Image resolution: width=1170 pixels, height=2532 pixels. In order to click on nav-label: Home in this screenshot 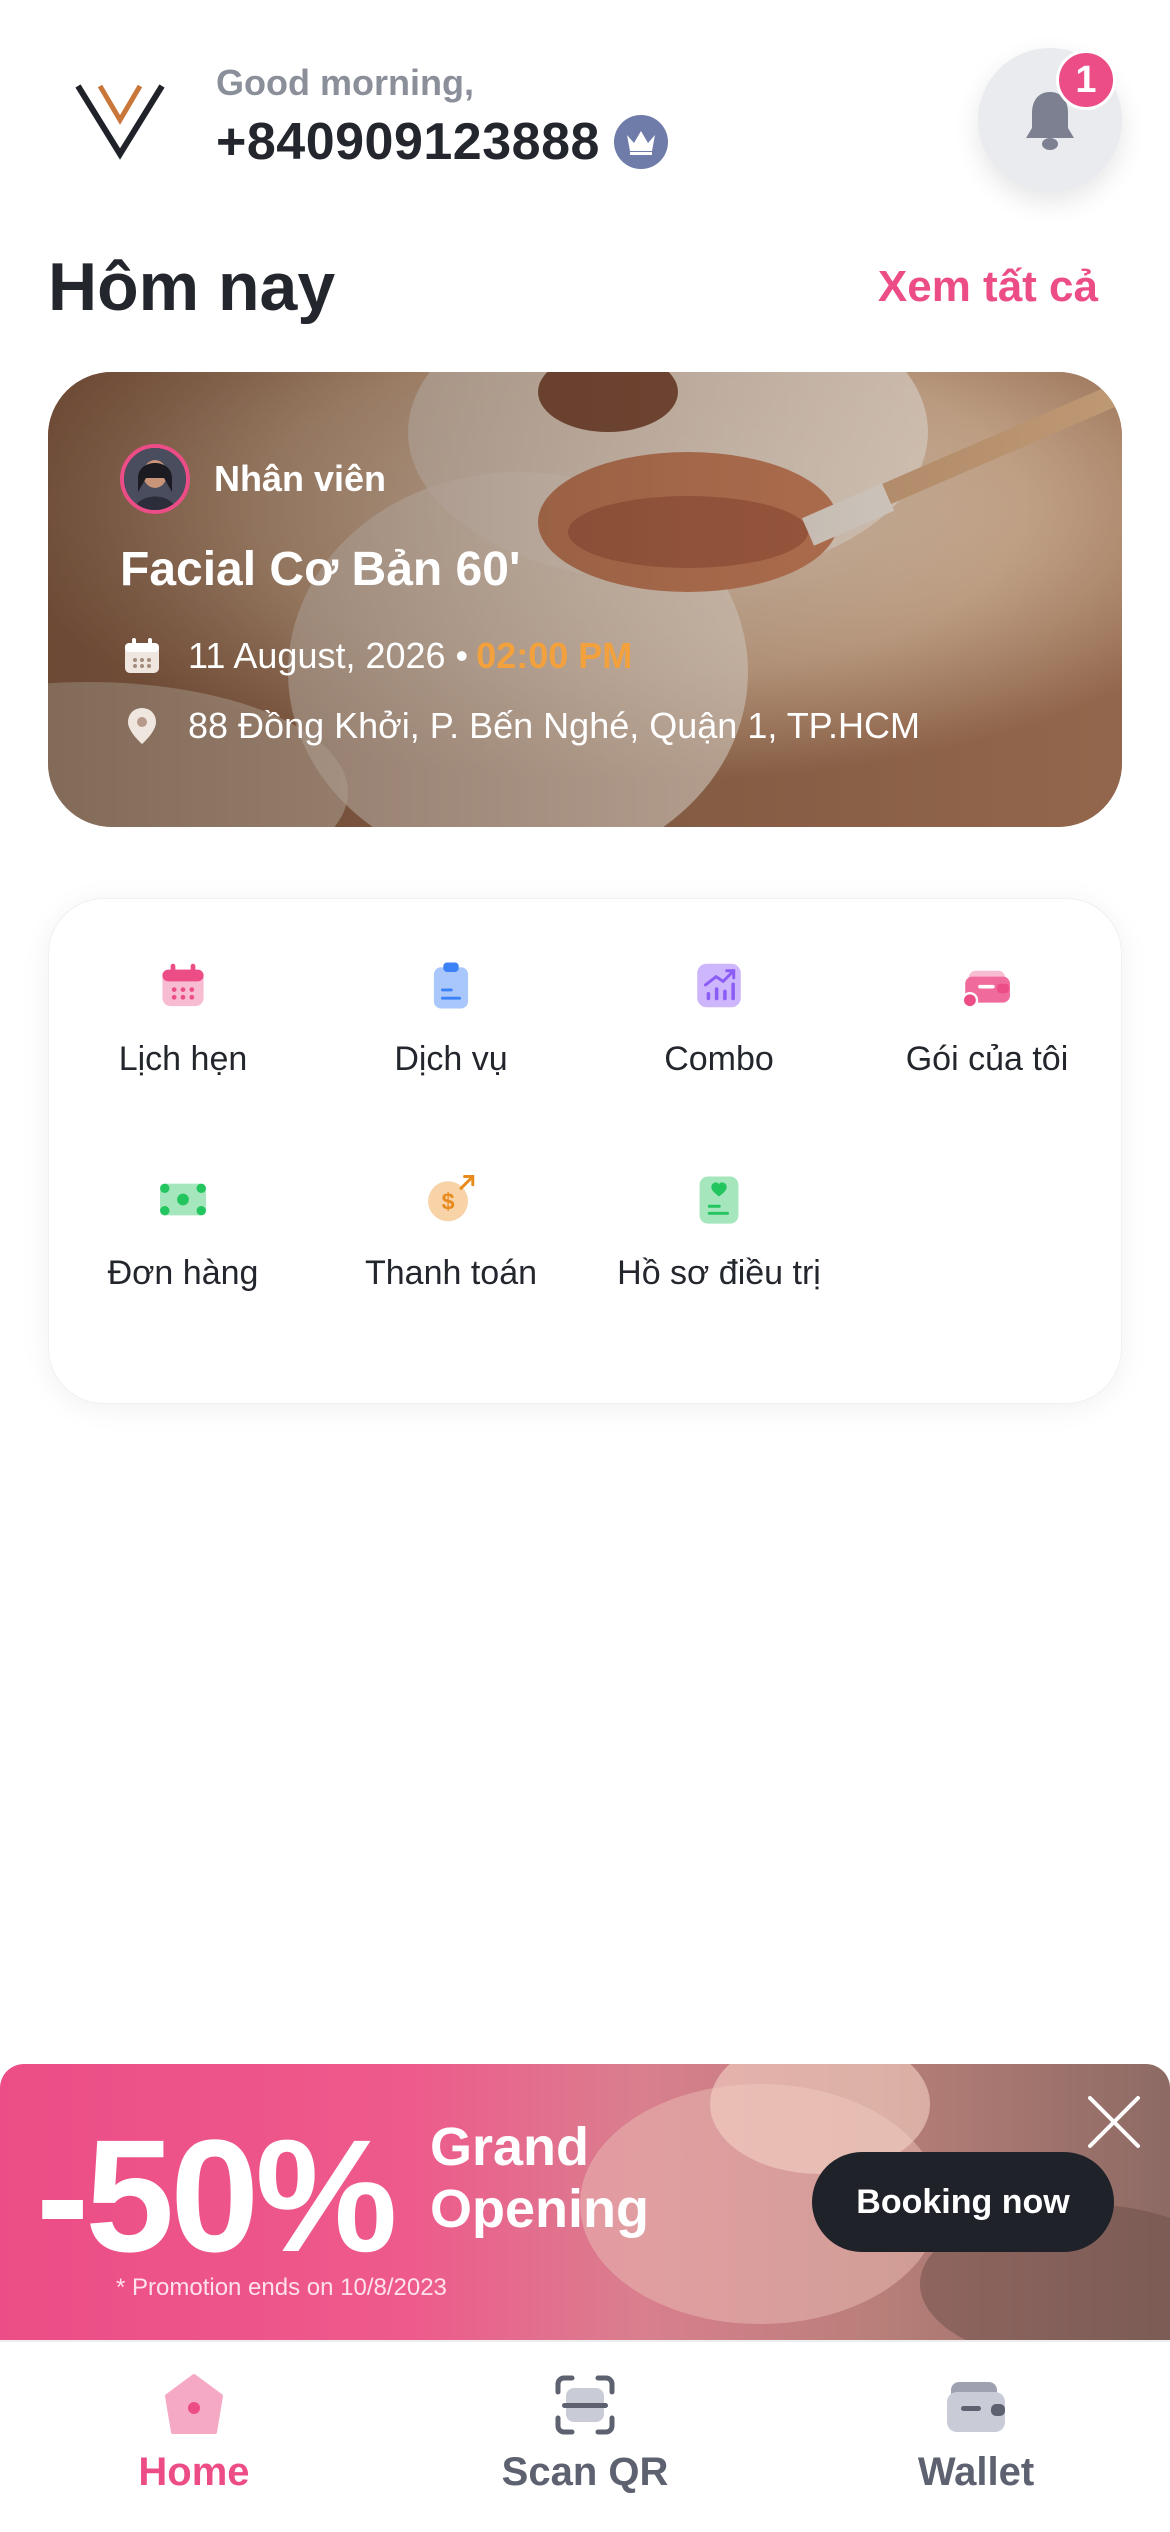, I will do `click(194, 2472)`.